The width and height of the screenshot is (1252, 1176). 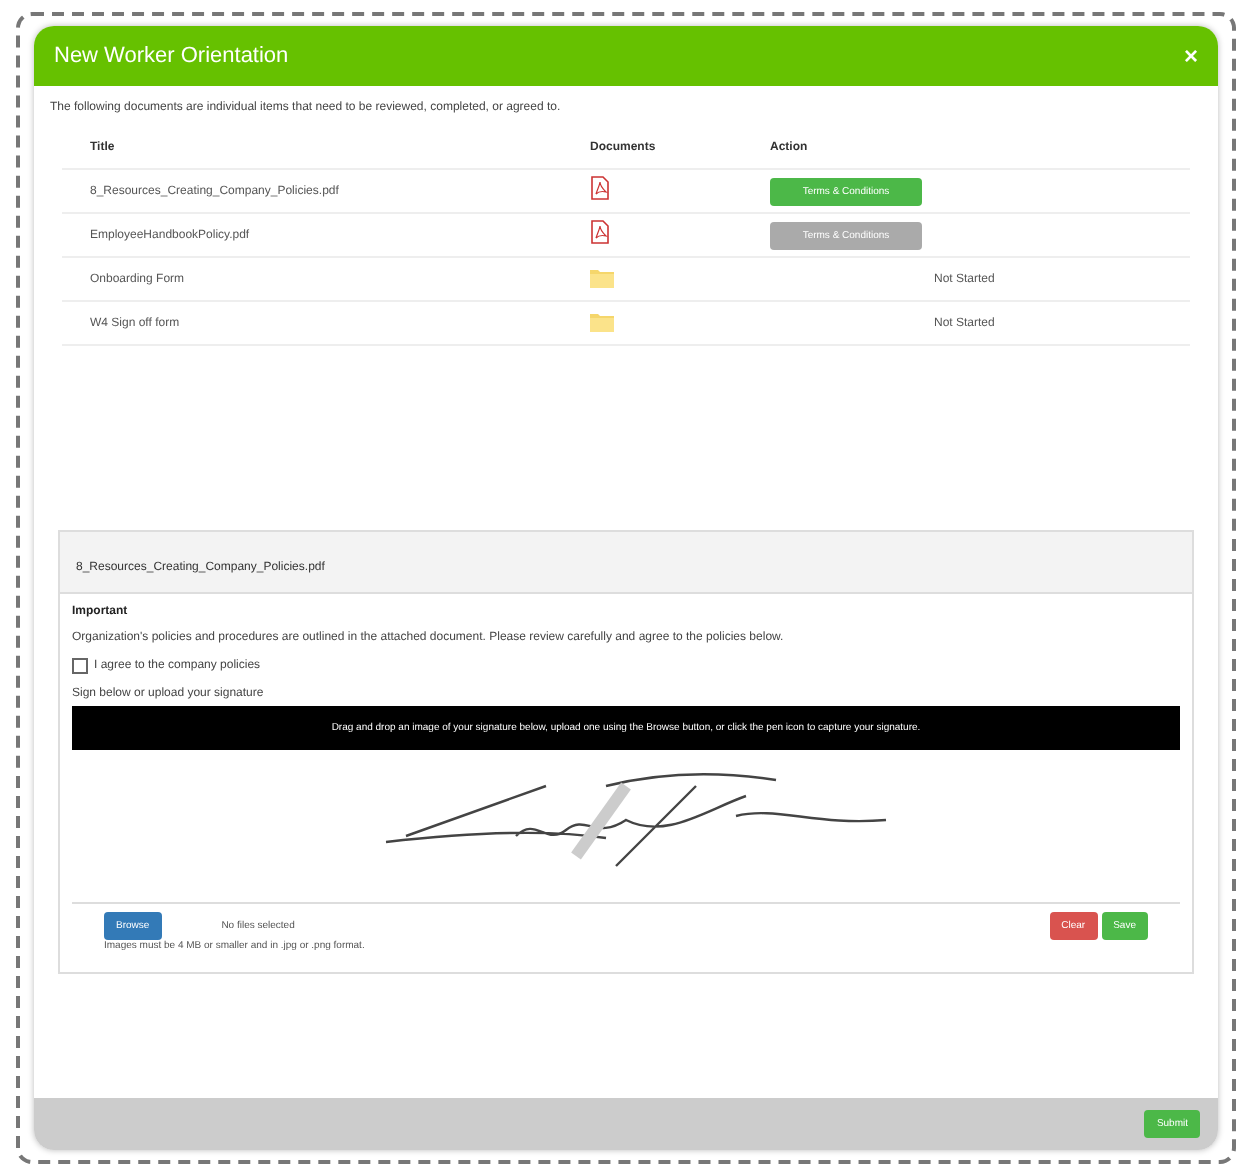 What do you see at coordinates (80, 666) in the screenshot?
I see `agree-checkbox` at bounding box center [80, 666].